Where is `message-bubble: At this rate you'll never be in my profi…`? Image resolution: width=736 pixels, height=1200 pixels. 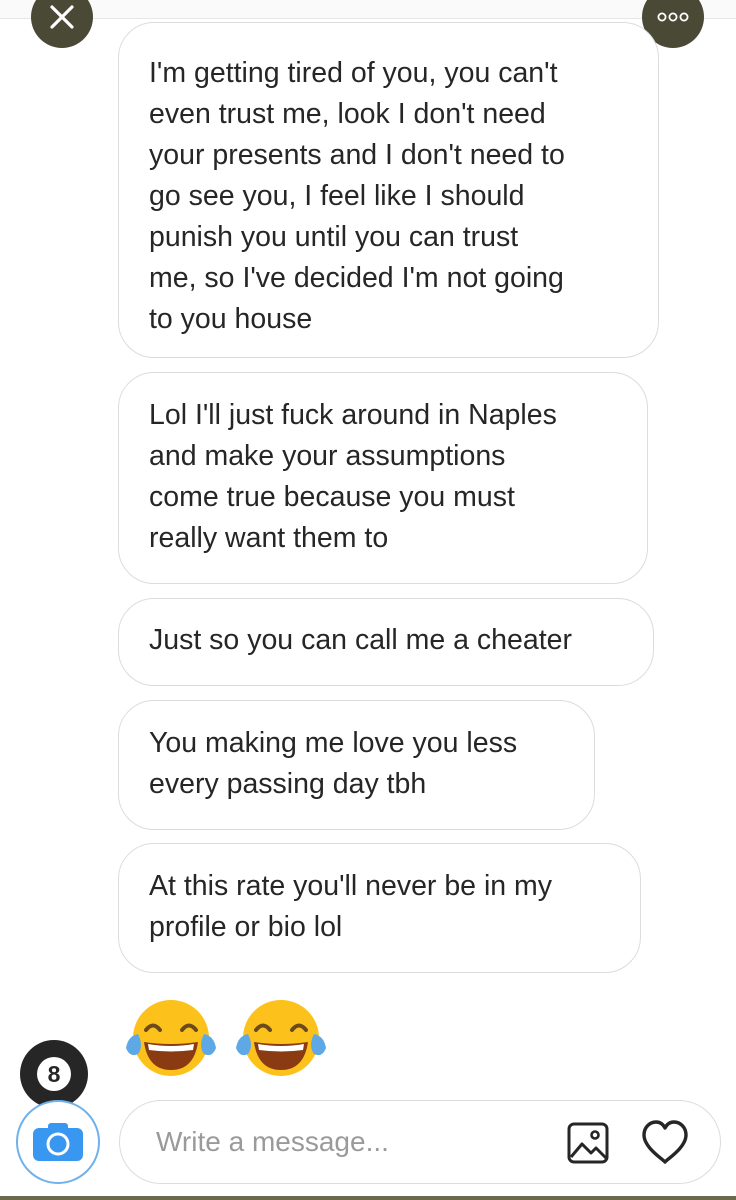 message-bubble: At this rate you'll never be in my profi… is located at coordinates (379, 908).